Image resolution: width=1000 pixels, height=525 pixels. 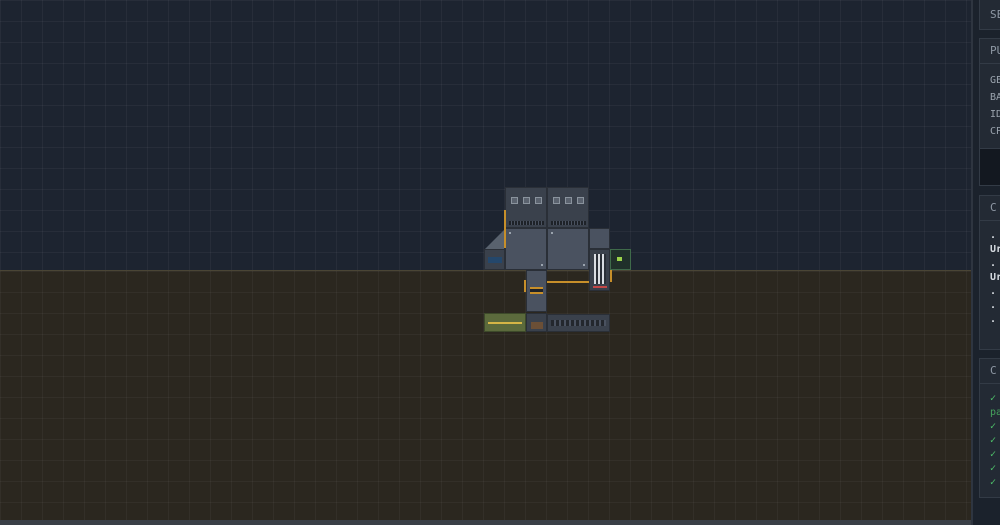 I want to click on card-log-title: C, so click(x=990, y=208).